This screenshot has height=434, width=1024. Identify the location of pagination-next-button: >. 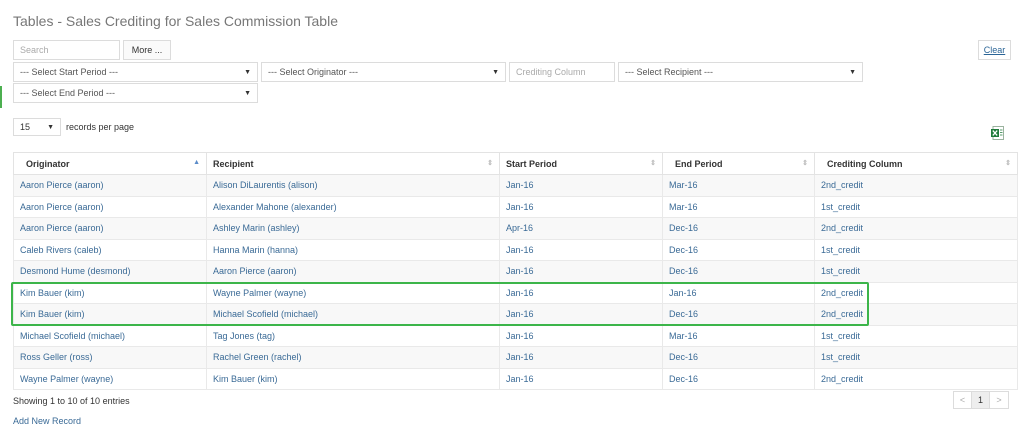
(999, 400).